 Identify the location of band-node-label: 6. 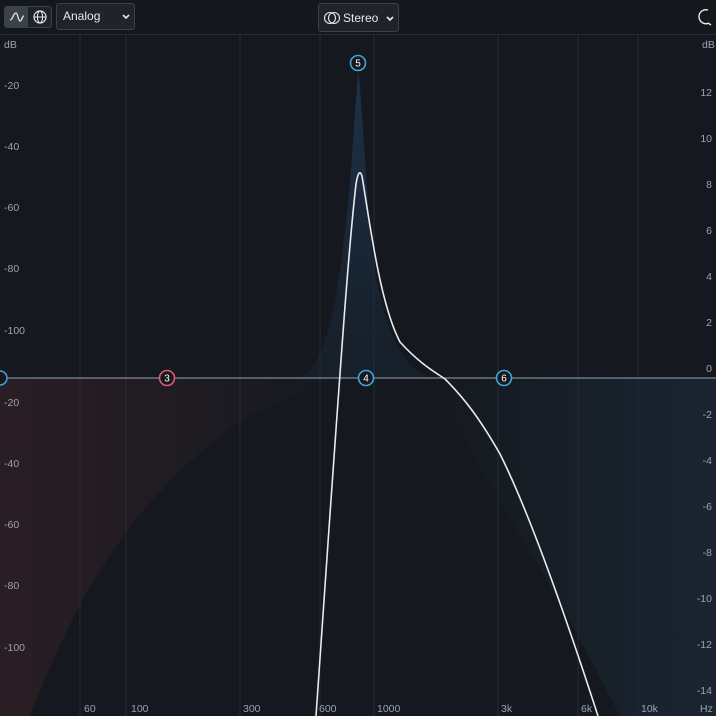
(504, 379).